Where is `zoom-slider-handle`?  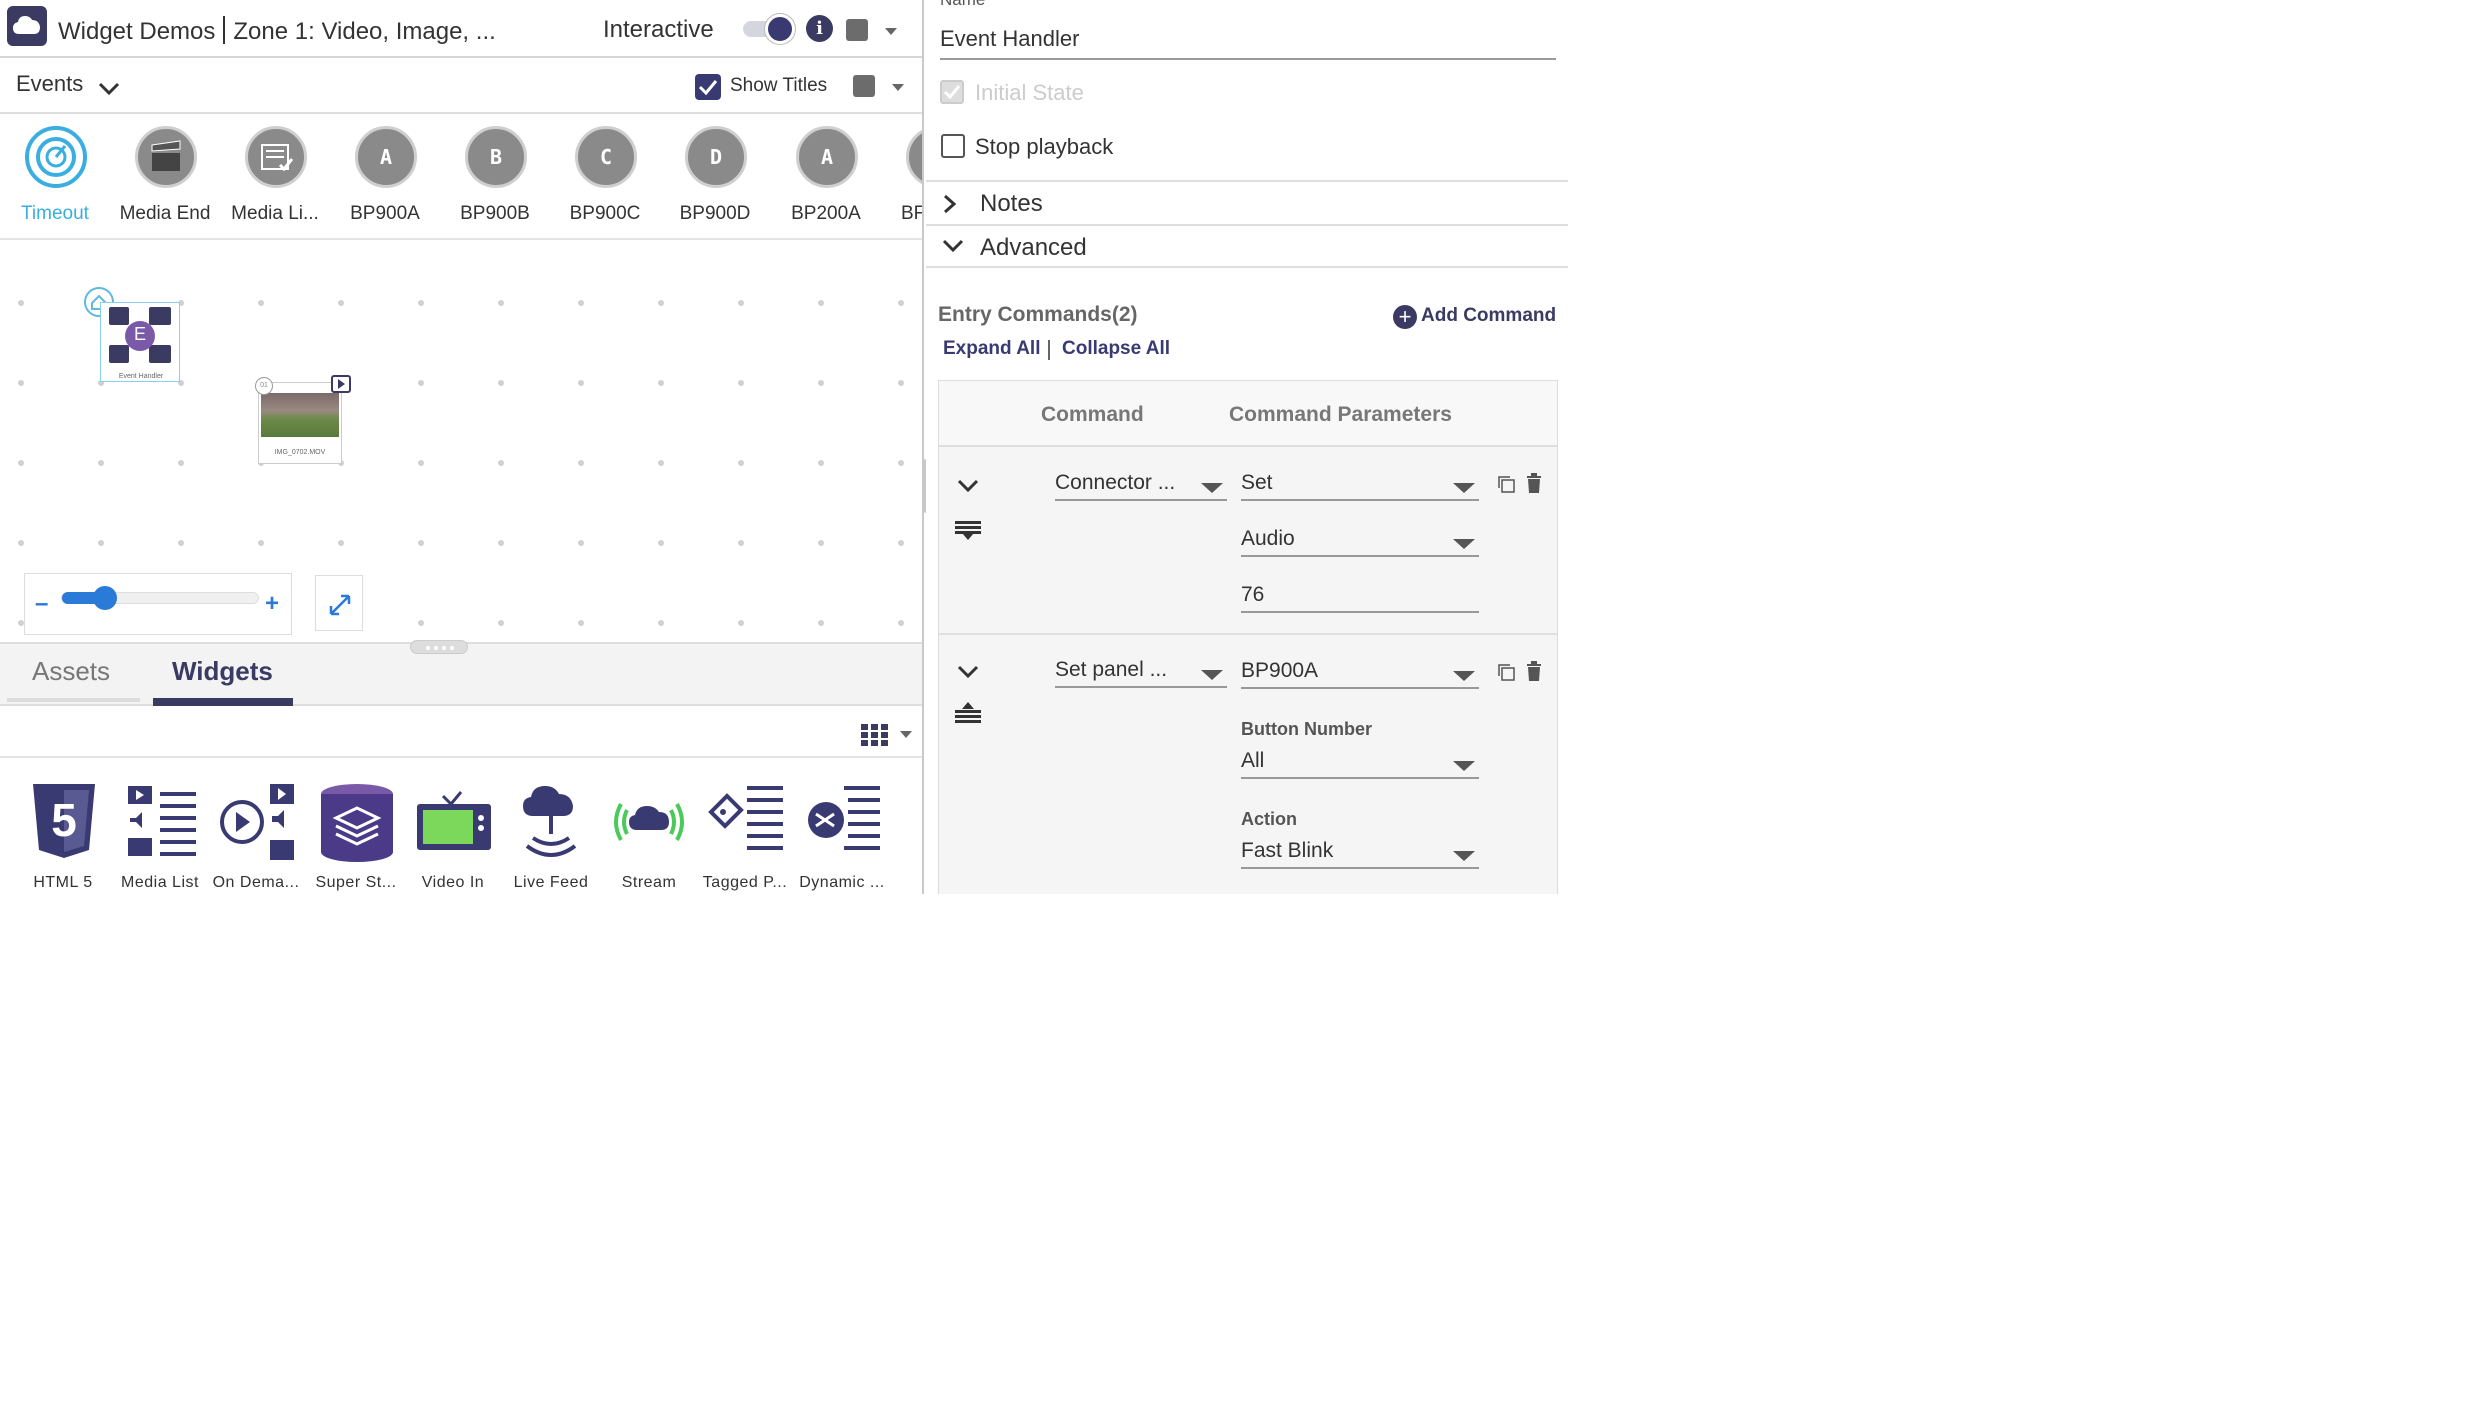
zoom-slider-handle is located at coordinates (105, 598).